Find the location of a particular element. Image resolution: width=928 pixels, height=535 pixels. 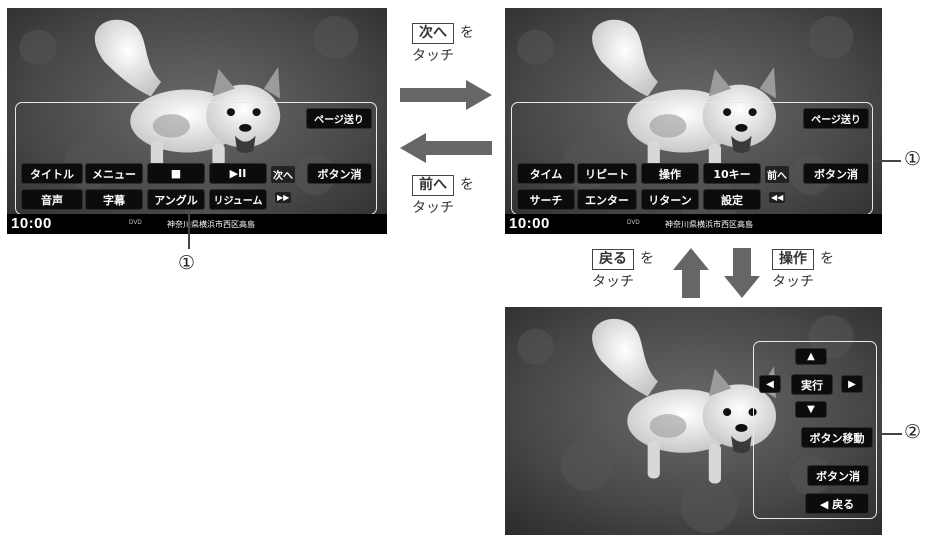

leader-line-1a is located at coordinates (189, 230).